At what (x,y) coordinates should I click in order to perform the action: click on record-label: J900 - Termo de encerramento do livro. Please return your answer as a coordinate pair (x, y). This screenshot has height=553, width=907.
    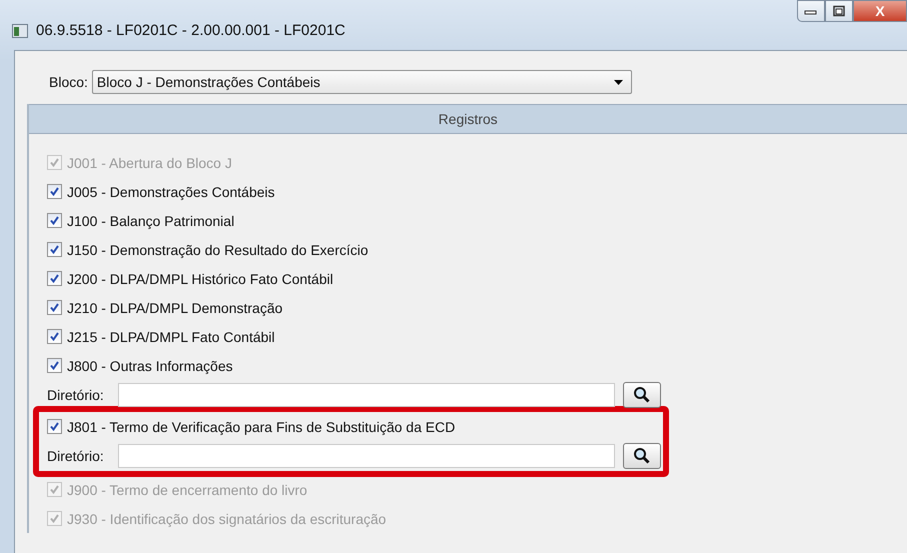
    Looking at the image, I should click on (187, 490).